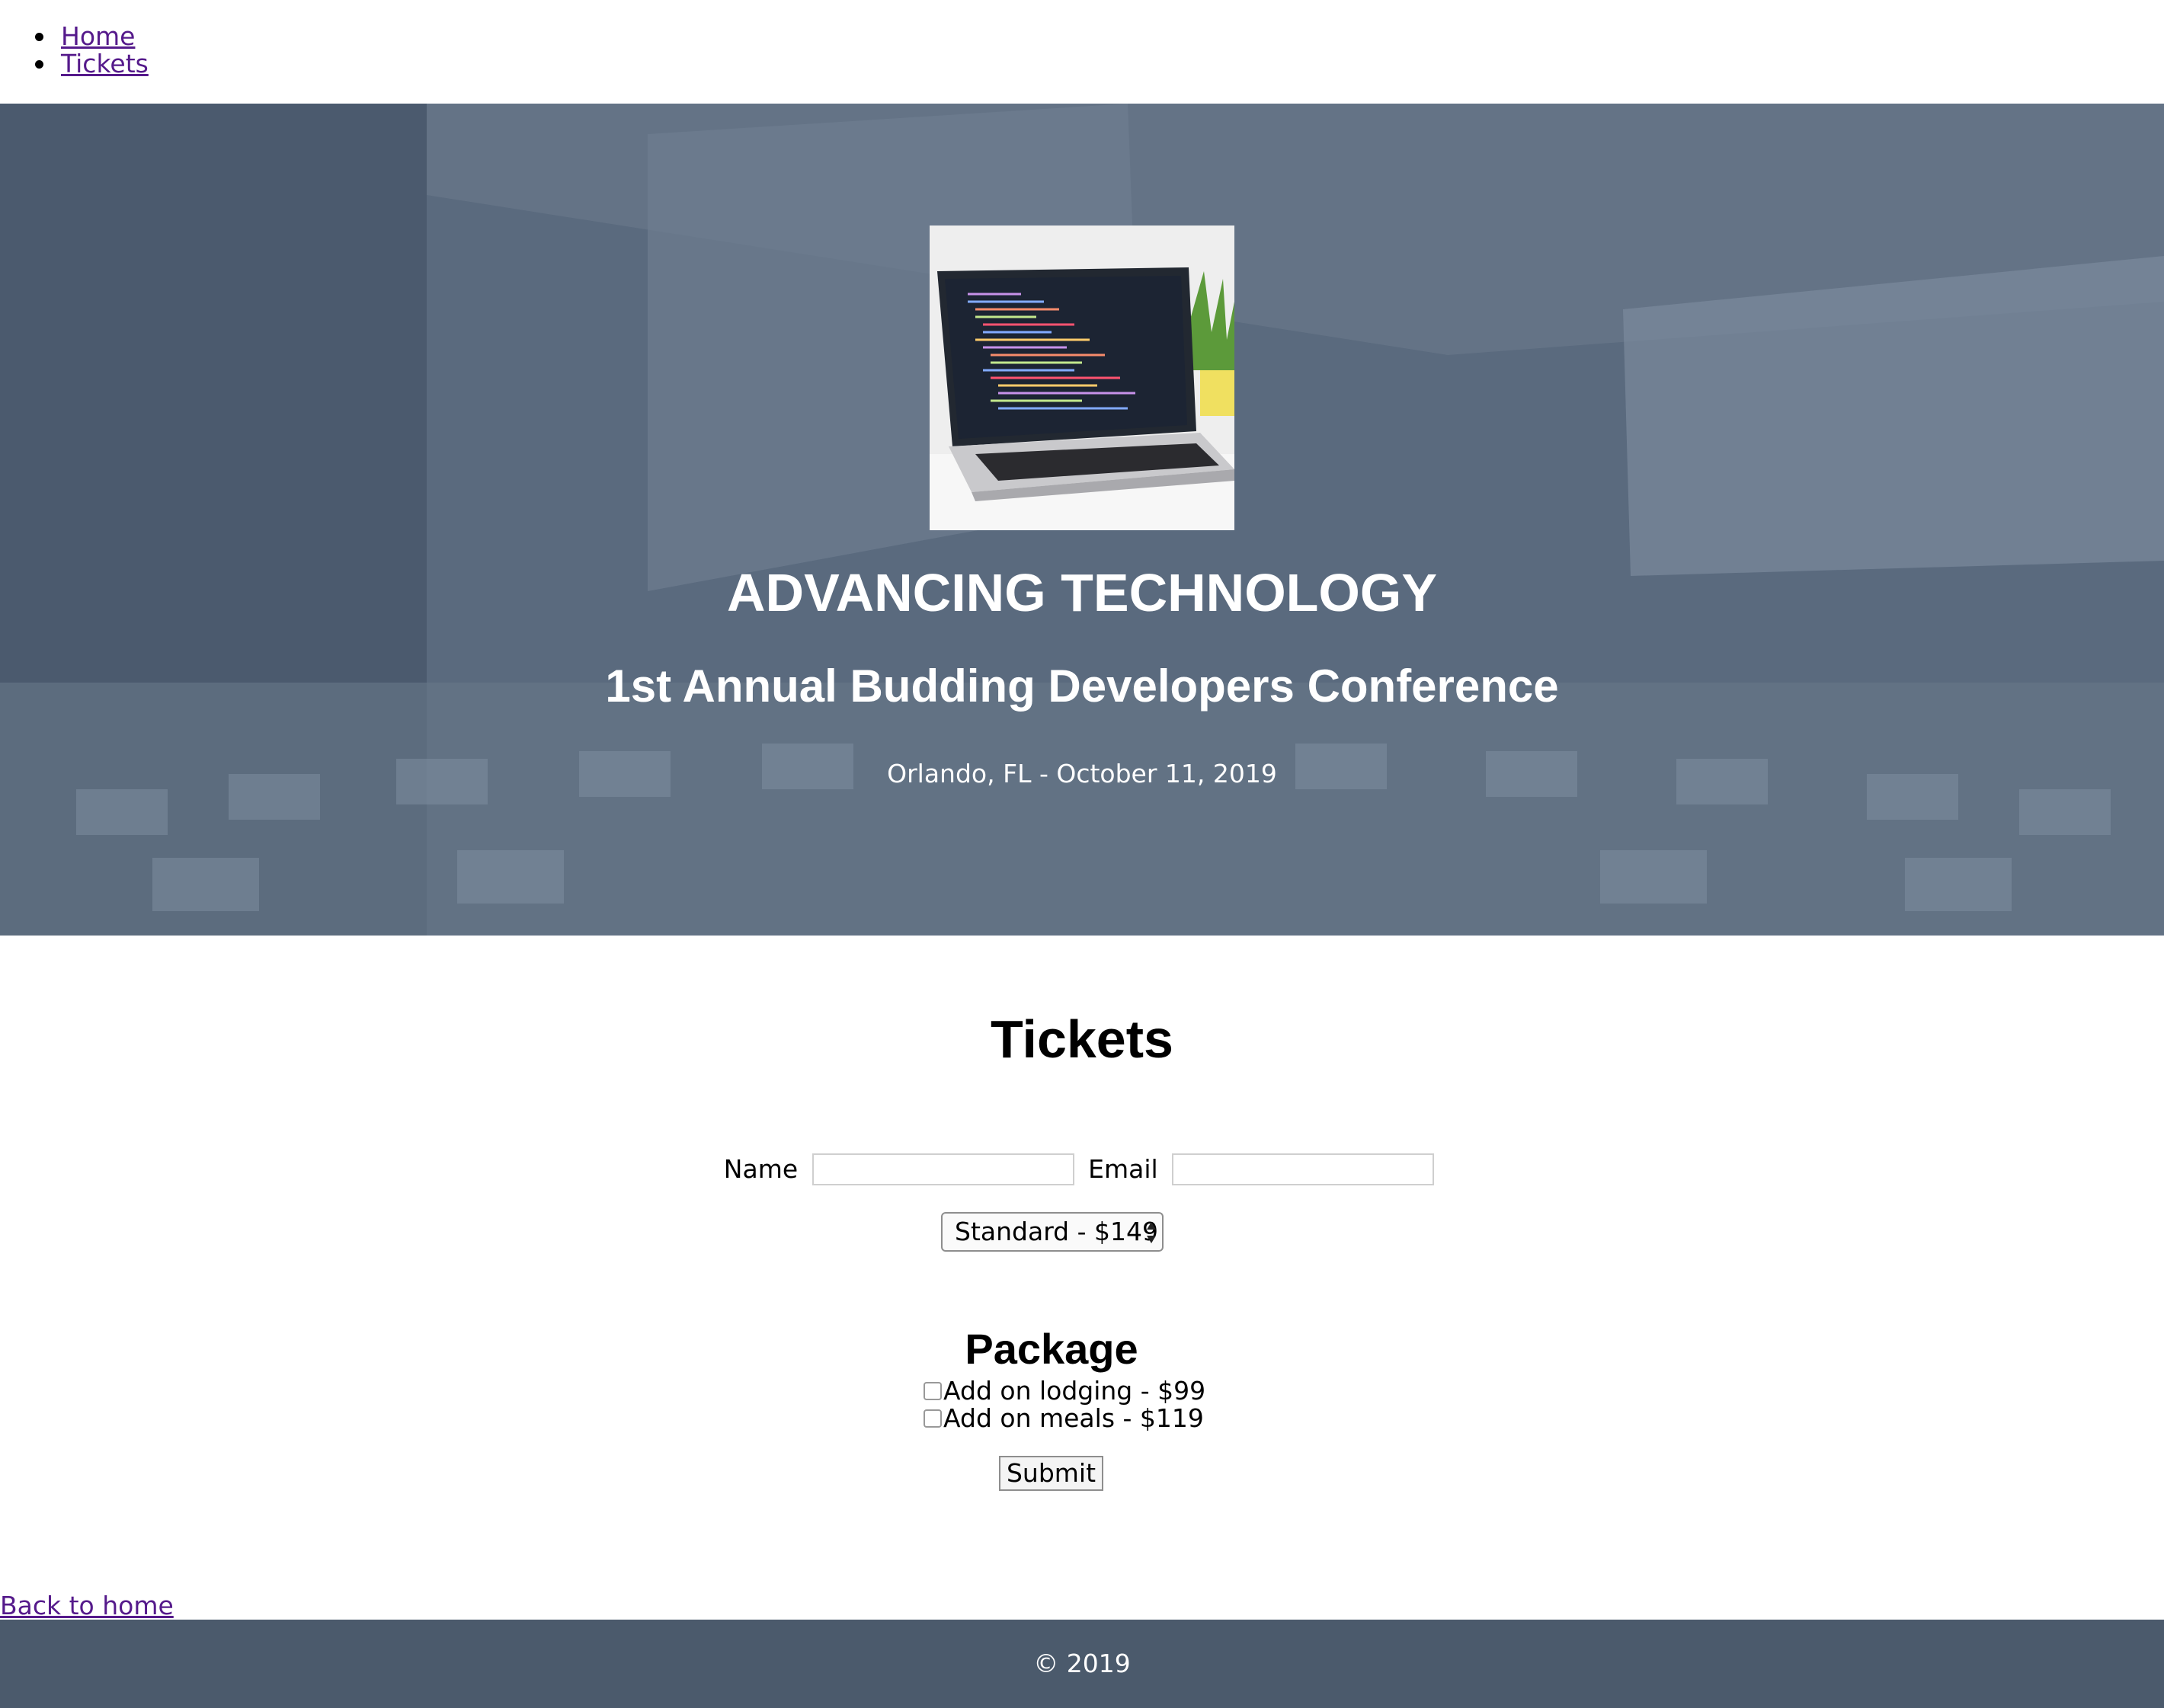 This screenshot has height=1708, width=2164. Describe the element at coordinates (1051, 1474) in the screenshot. I see `submit-button: Submit` at that location.